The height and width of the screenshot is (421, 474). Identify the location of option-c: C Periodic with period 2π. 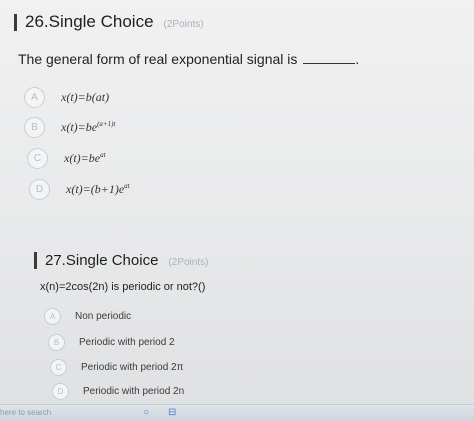
(117, 367).